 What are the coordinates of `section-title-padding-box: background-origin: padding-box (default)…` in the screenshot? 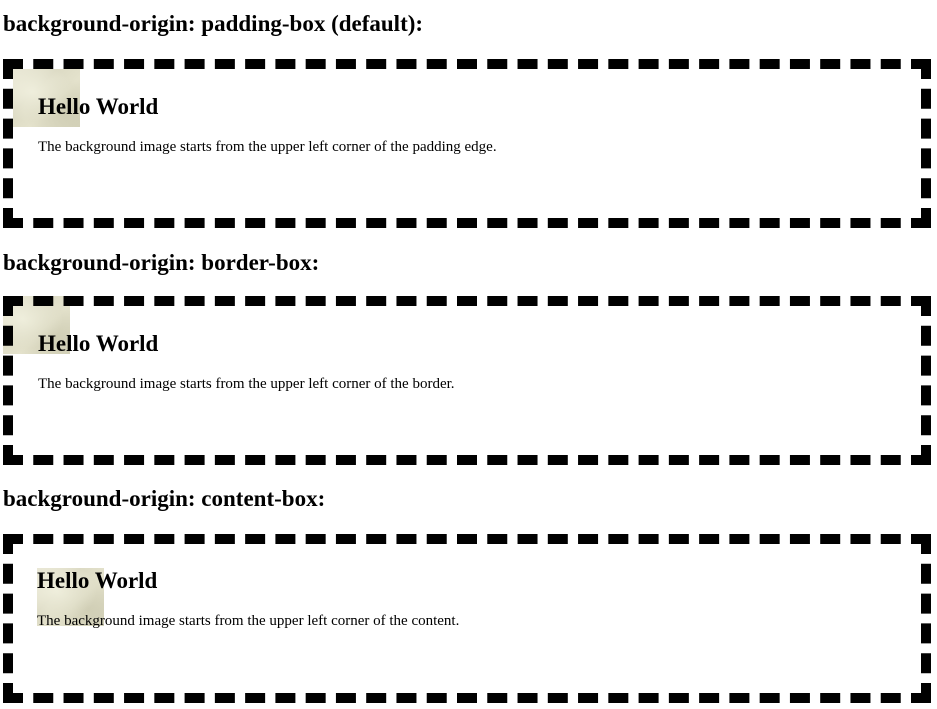 It's located at (213, 23).